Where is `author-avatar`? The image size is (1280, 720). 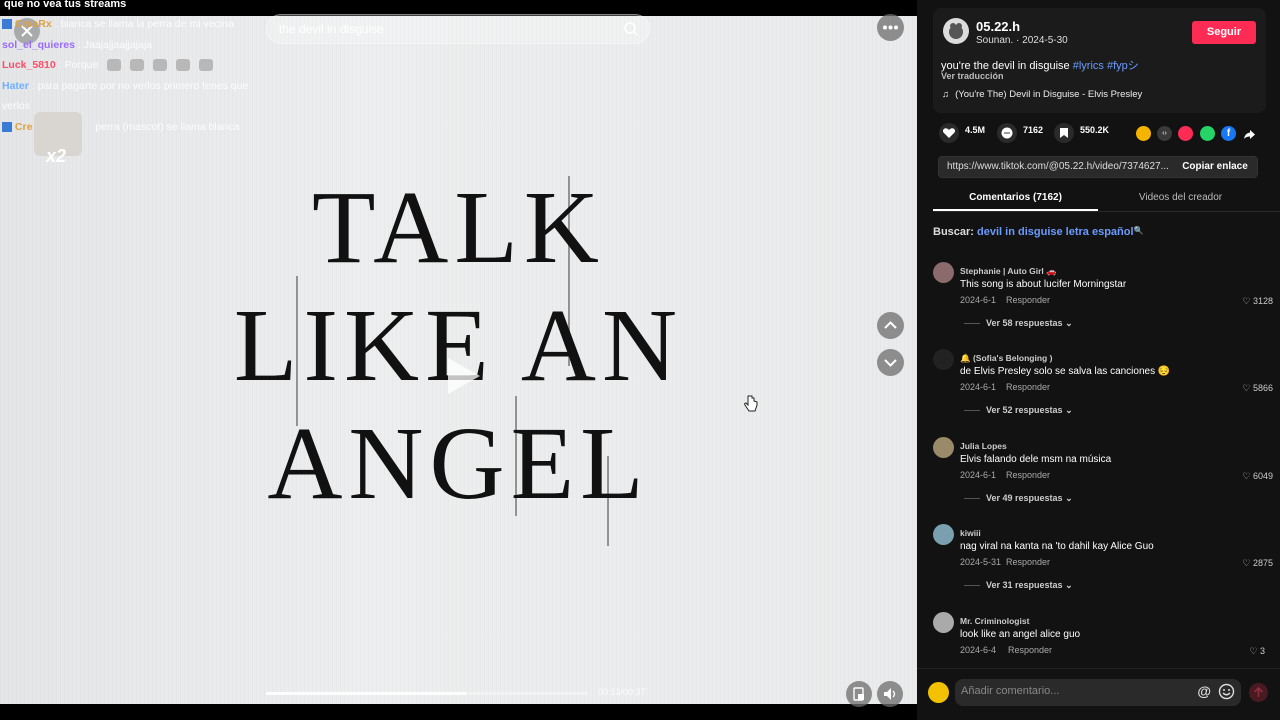
author-avatar is located at coordinates (956, 31).